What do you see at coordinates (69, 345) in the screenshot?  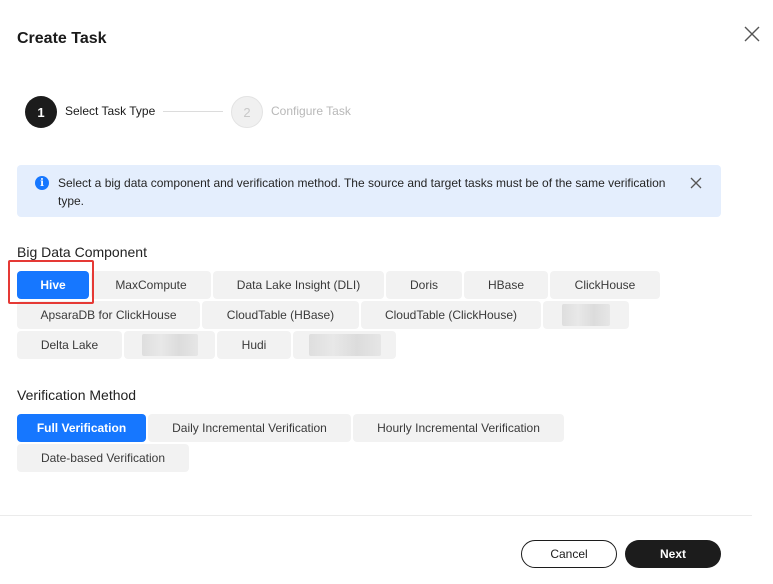 I see `component-option-delta-lake: Delta Lake` at bounding box center [69, 345].